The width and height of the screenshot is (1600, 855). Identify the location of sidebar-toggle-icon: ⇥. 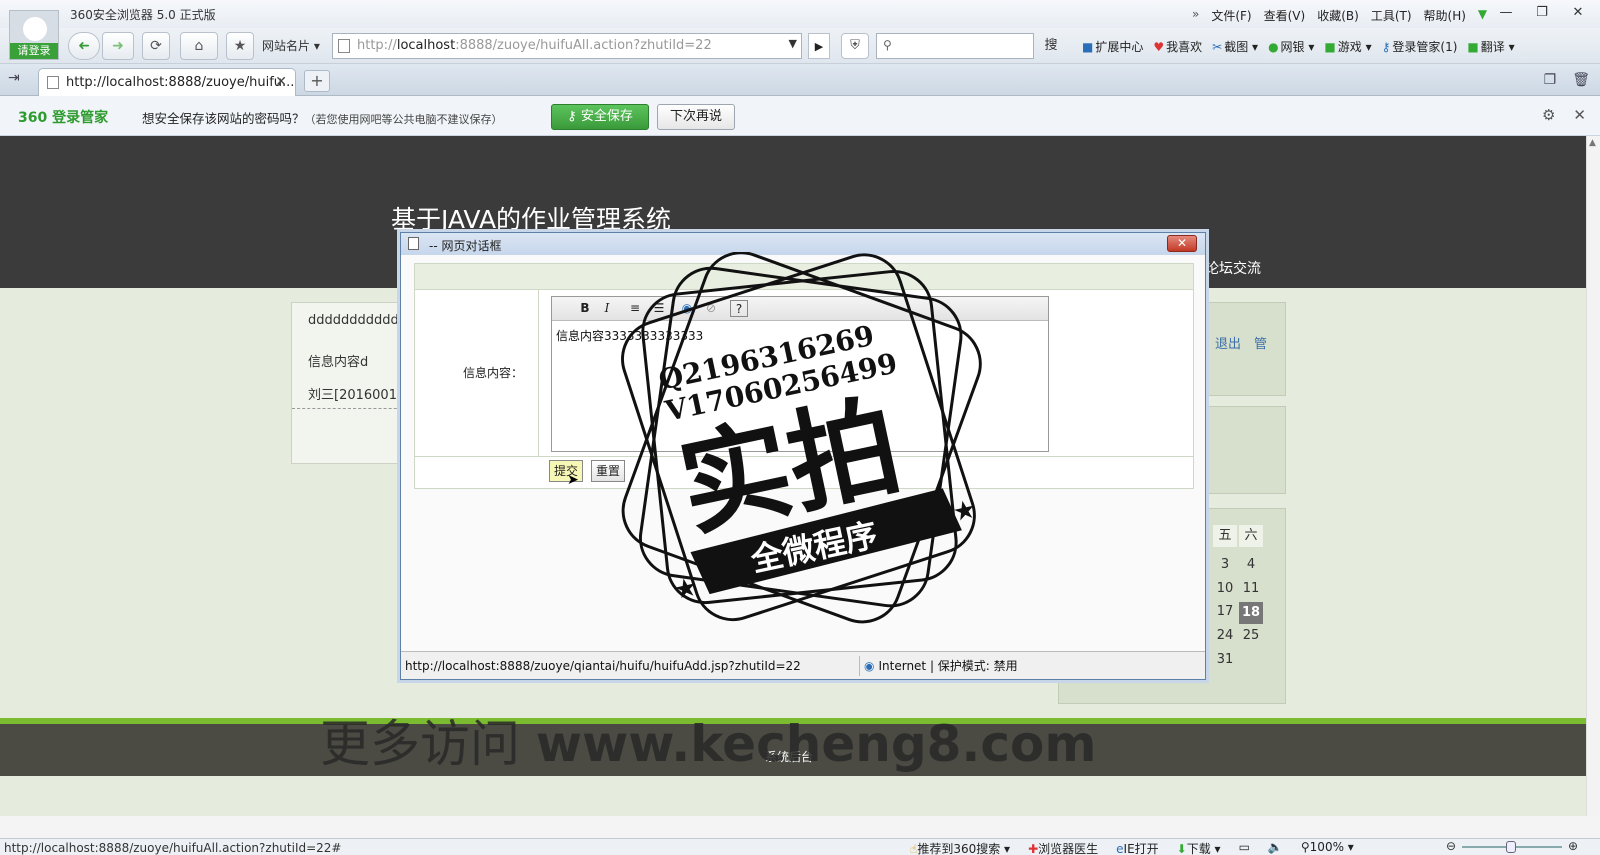
(14, 78).